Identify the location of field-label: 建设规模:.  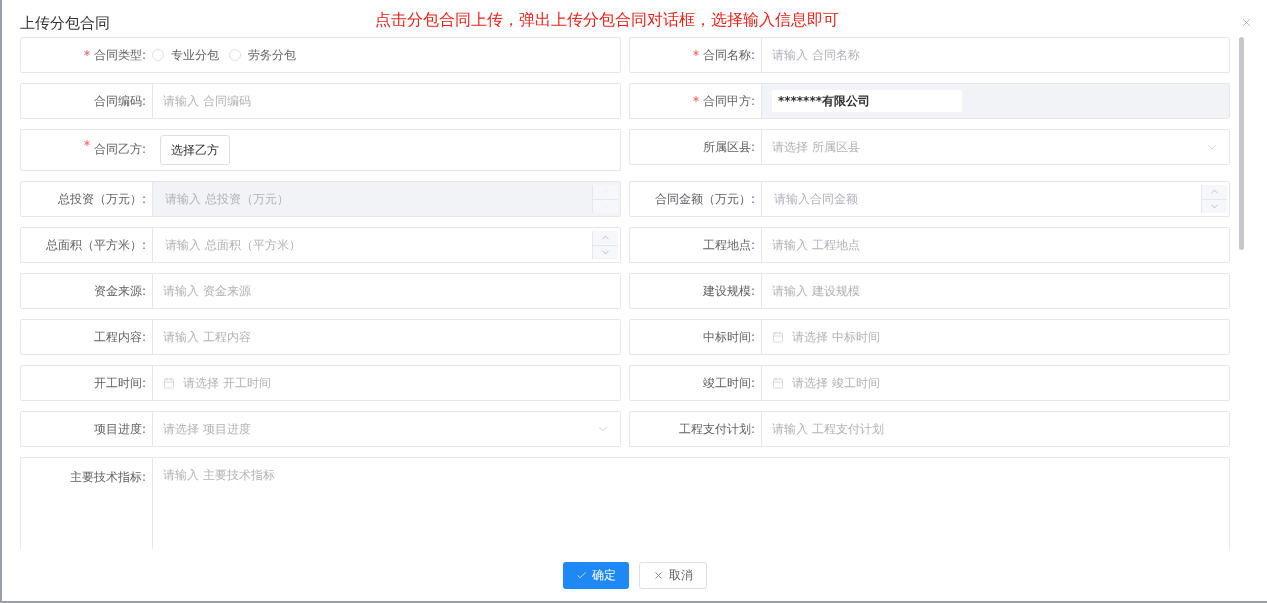
(728, 291).